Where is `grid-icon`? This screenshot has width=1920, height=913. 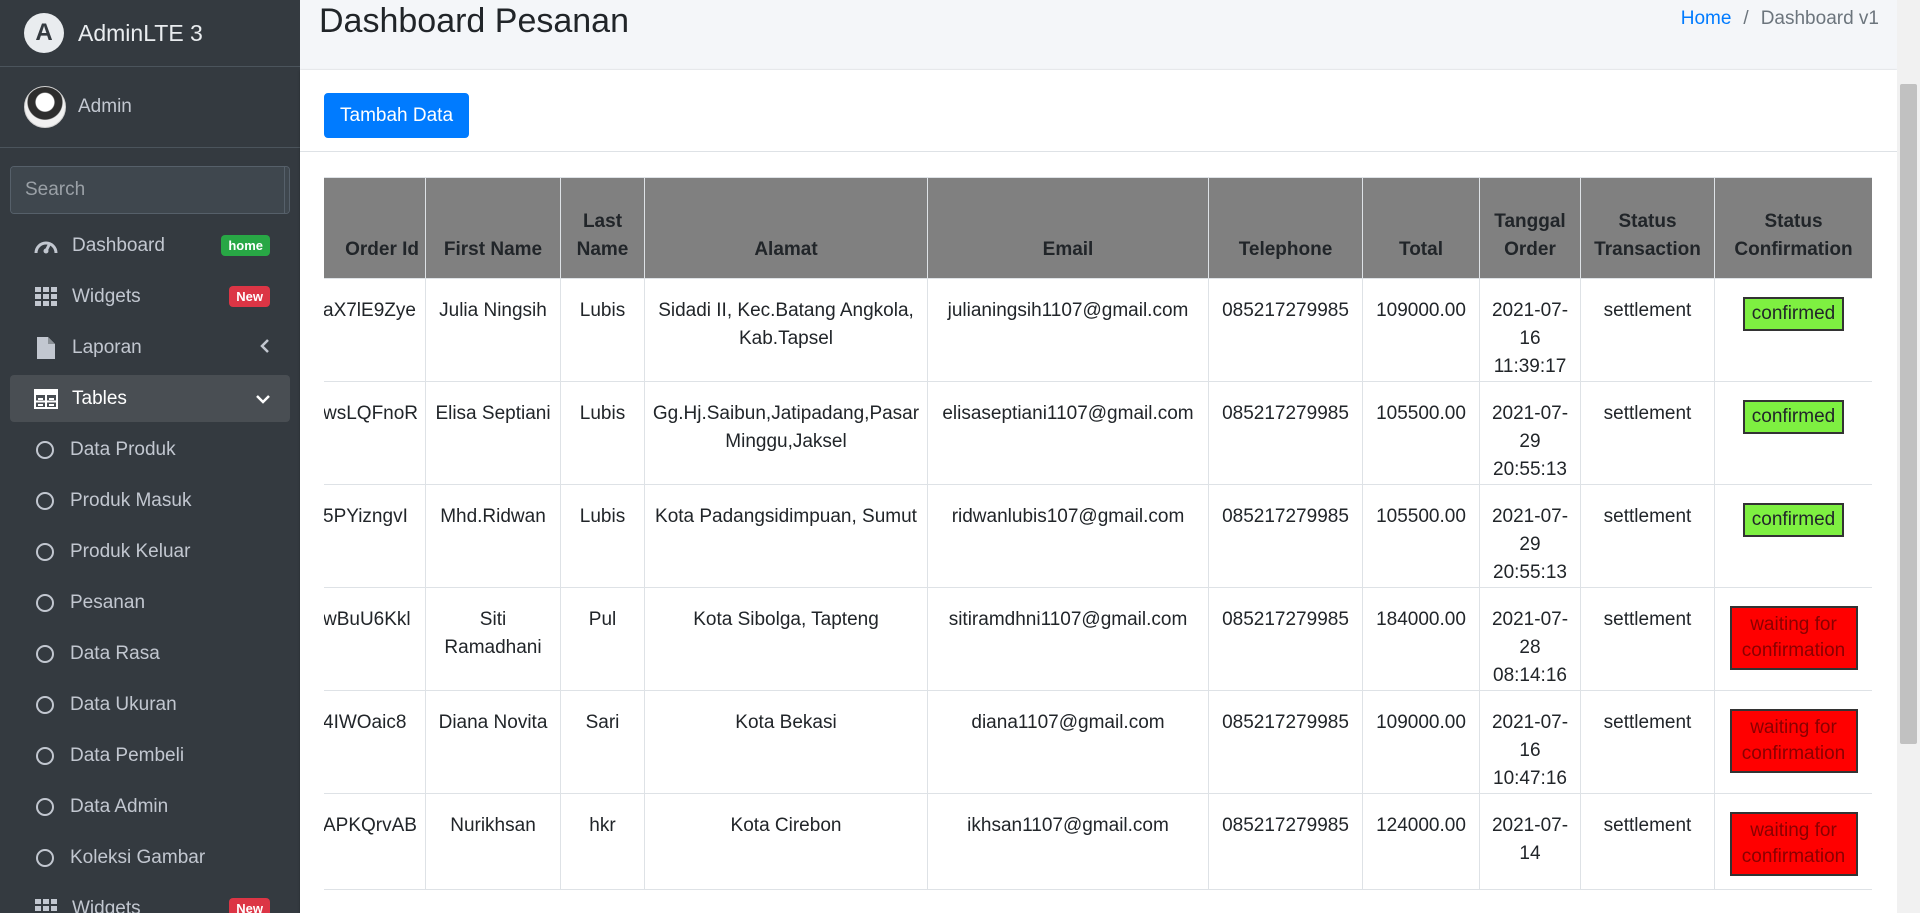
grid-icon is located at coordinates (46, 905).